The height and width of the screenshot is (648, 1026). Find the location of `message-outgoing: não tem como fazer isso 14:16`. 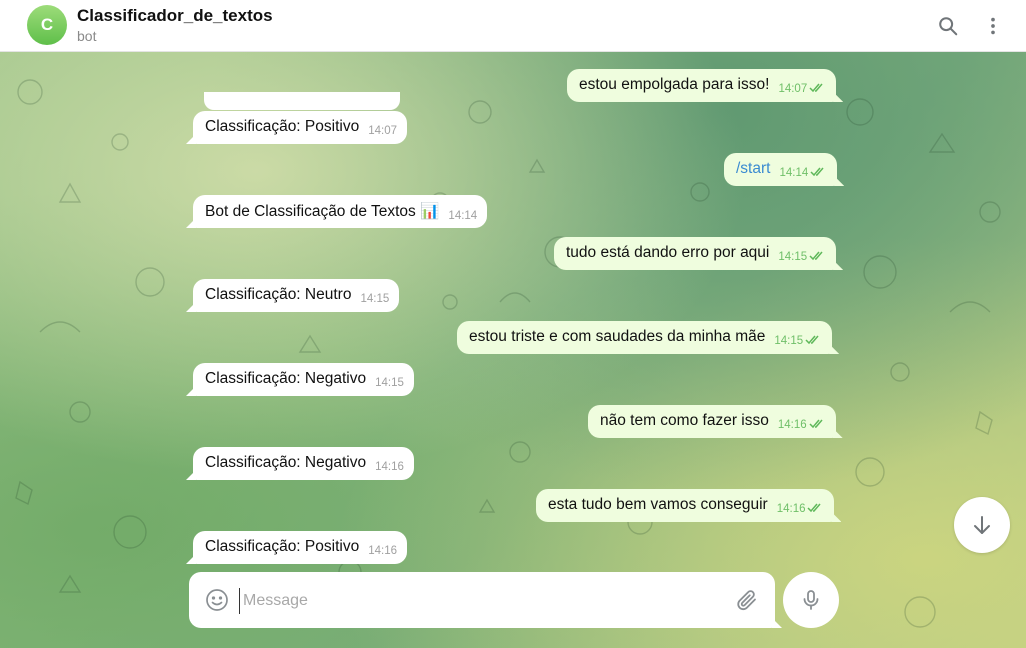

message-outgoing: não tem como fazer isso 14:16 is located at coordinates (712, 421).